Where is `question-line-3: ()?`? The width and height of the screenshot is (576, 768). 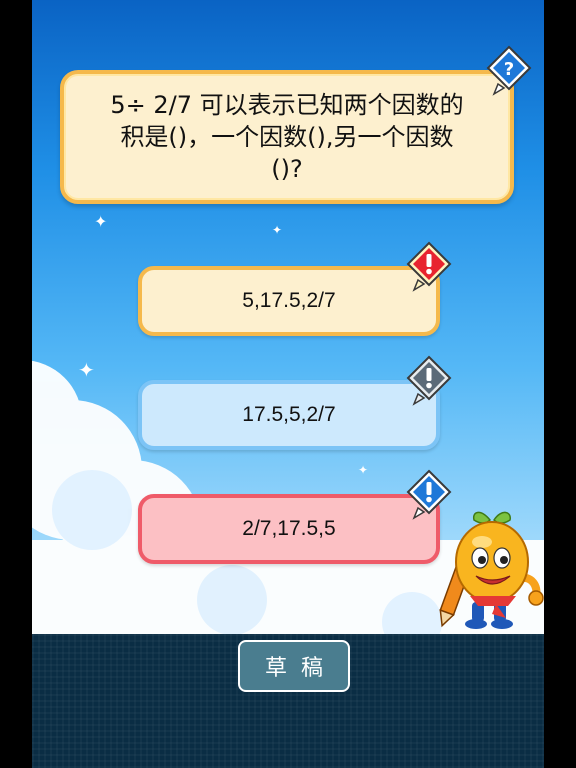
question-line-3: ()? is located at coordinates (287, 169).